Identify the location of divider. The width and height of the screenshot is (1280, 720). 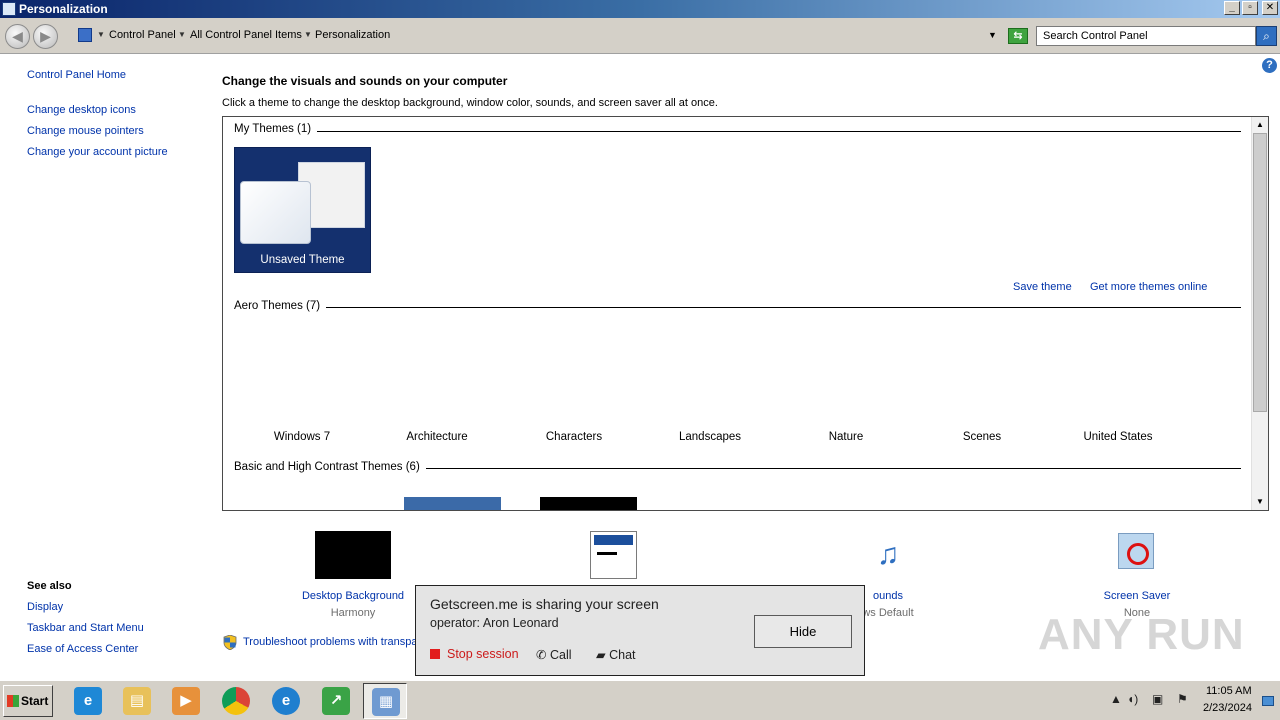
(739, 307).